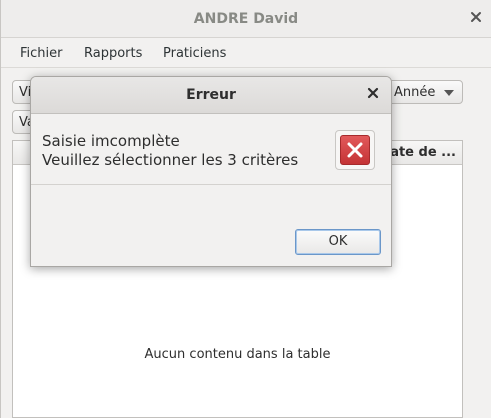 Image resolution: width=494 pixels, height=418 pixels. I want to click on menubar: Fichier Rapports Praticiens, so click(246, 53).